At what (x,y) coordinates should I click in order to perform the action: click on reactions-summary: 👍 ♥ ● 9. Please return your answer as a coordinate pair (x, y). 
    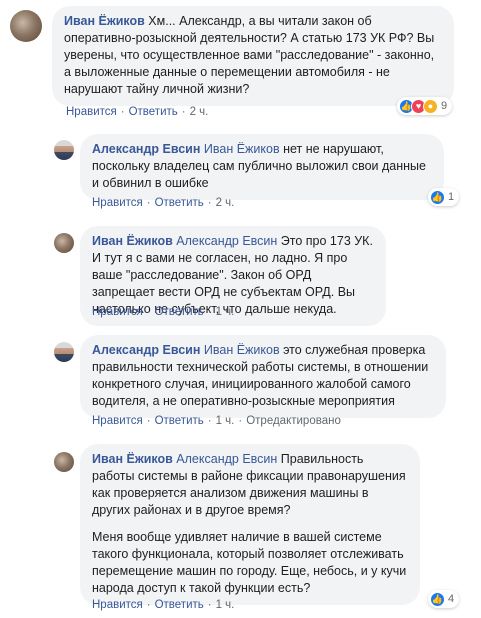
    Looking at the image, I should click on (425, 106).